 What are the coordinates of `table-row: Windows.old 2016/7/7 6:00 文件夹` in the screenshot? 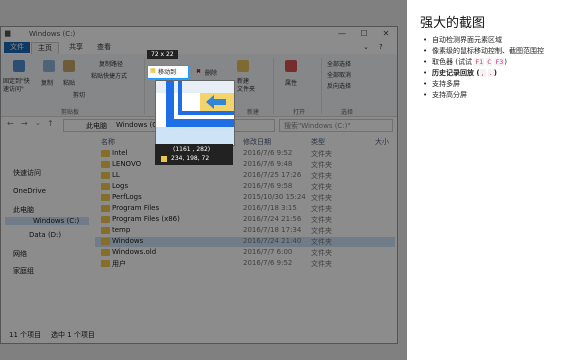 It's located at (245, 253).